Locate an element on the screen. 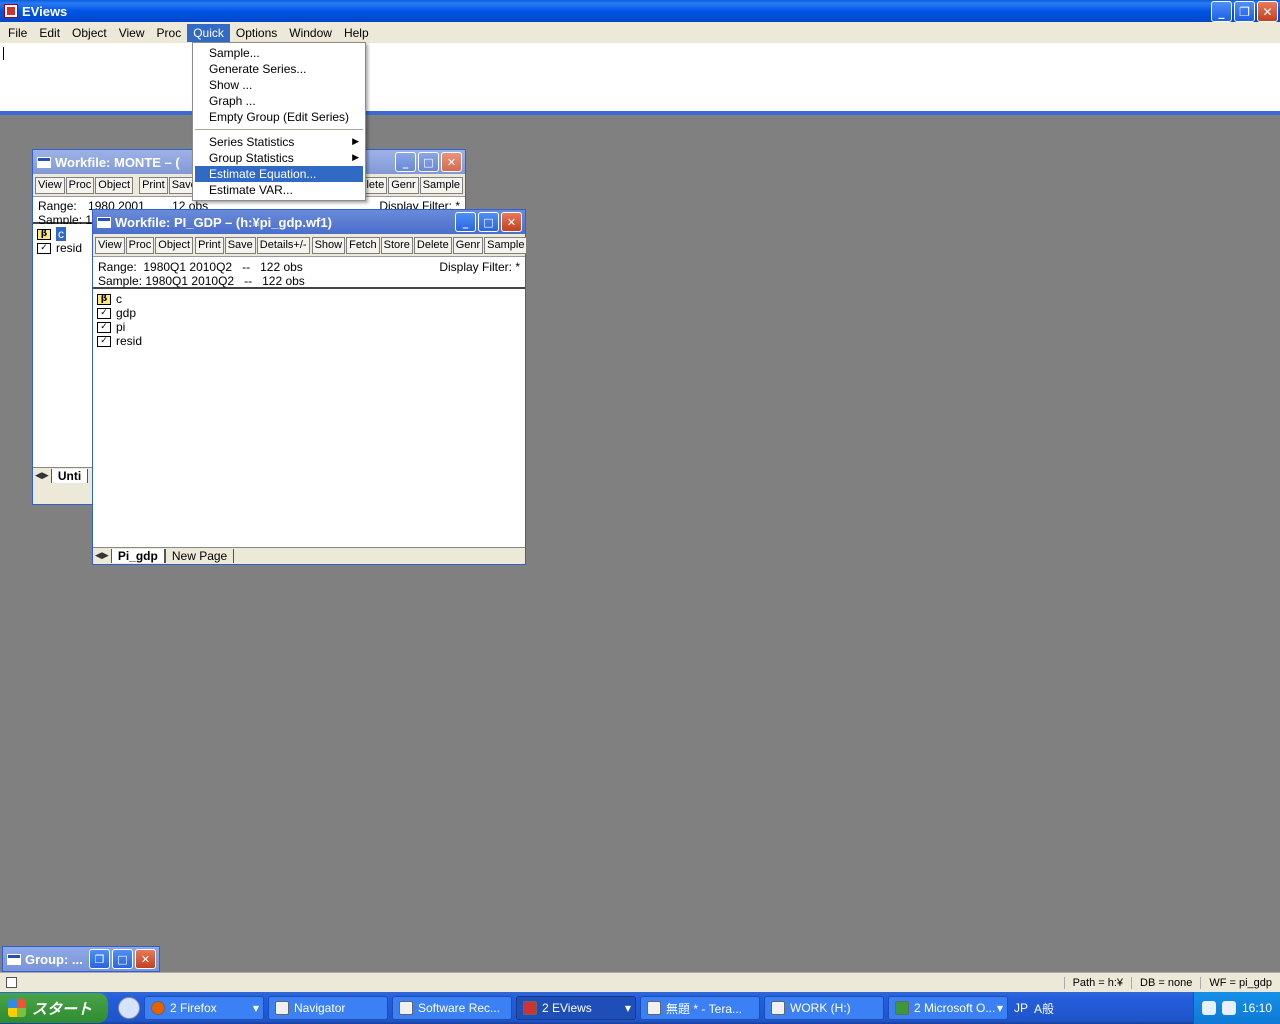 Image resolution: width=1280 pixels, height=1024 pixels. teraterm-icon is located at coordinates (654, 1008).